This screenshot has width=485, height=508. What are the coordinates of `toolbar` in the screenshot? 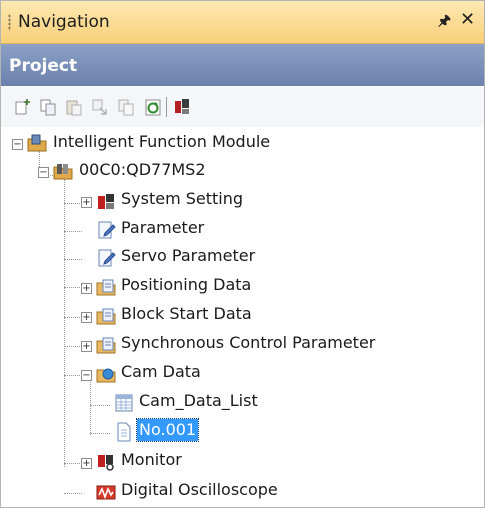 It's located at (242, 107).